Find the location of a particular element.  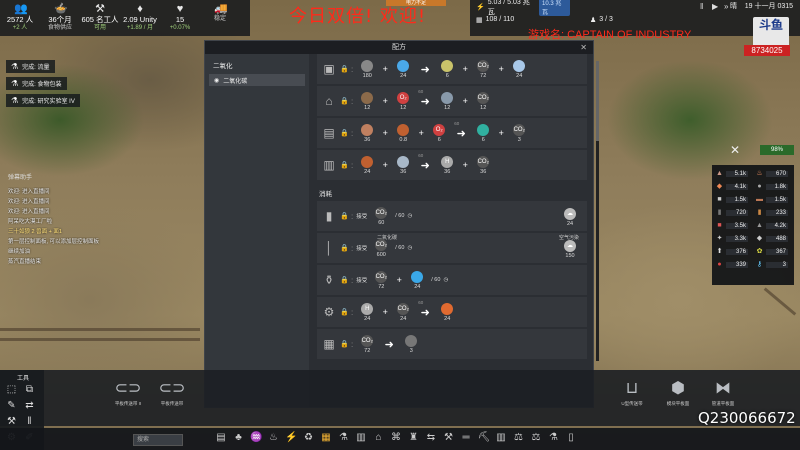

scrollbar-thumb is located at coordinates (597, 101).